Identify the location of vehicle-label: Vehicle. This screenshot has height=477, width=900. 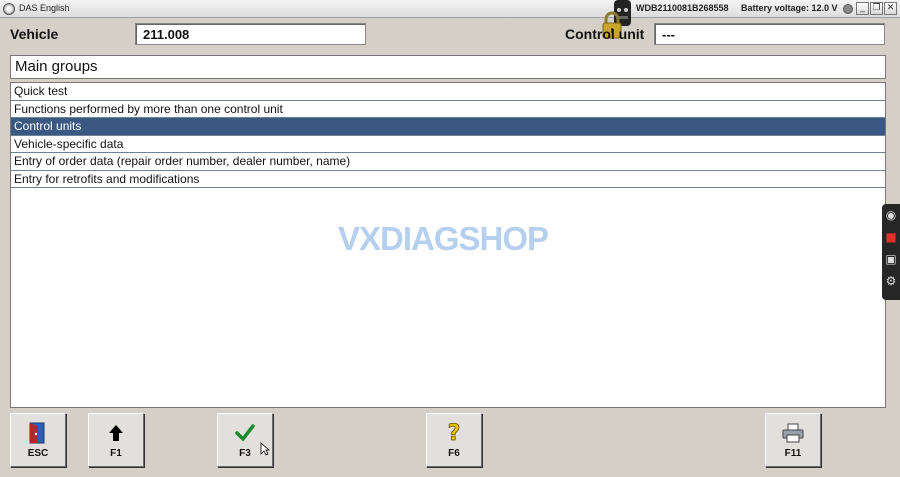
(34, 34).